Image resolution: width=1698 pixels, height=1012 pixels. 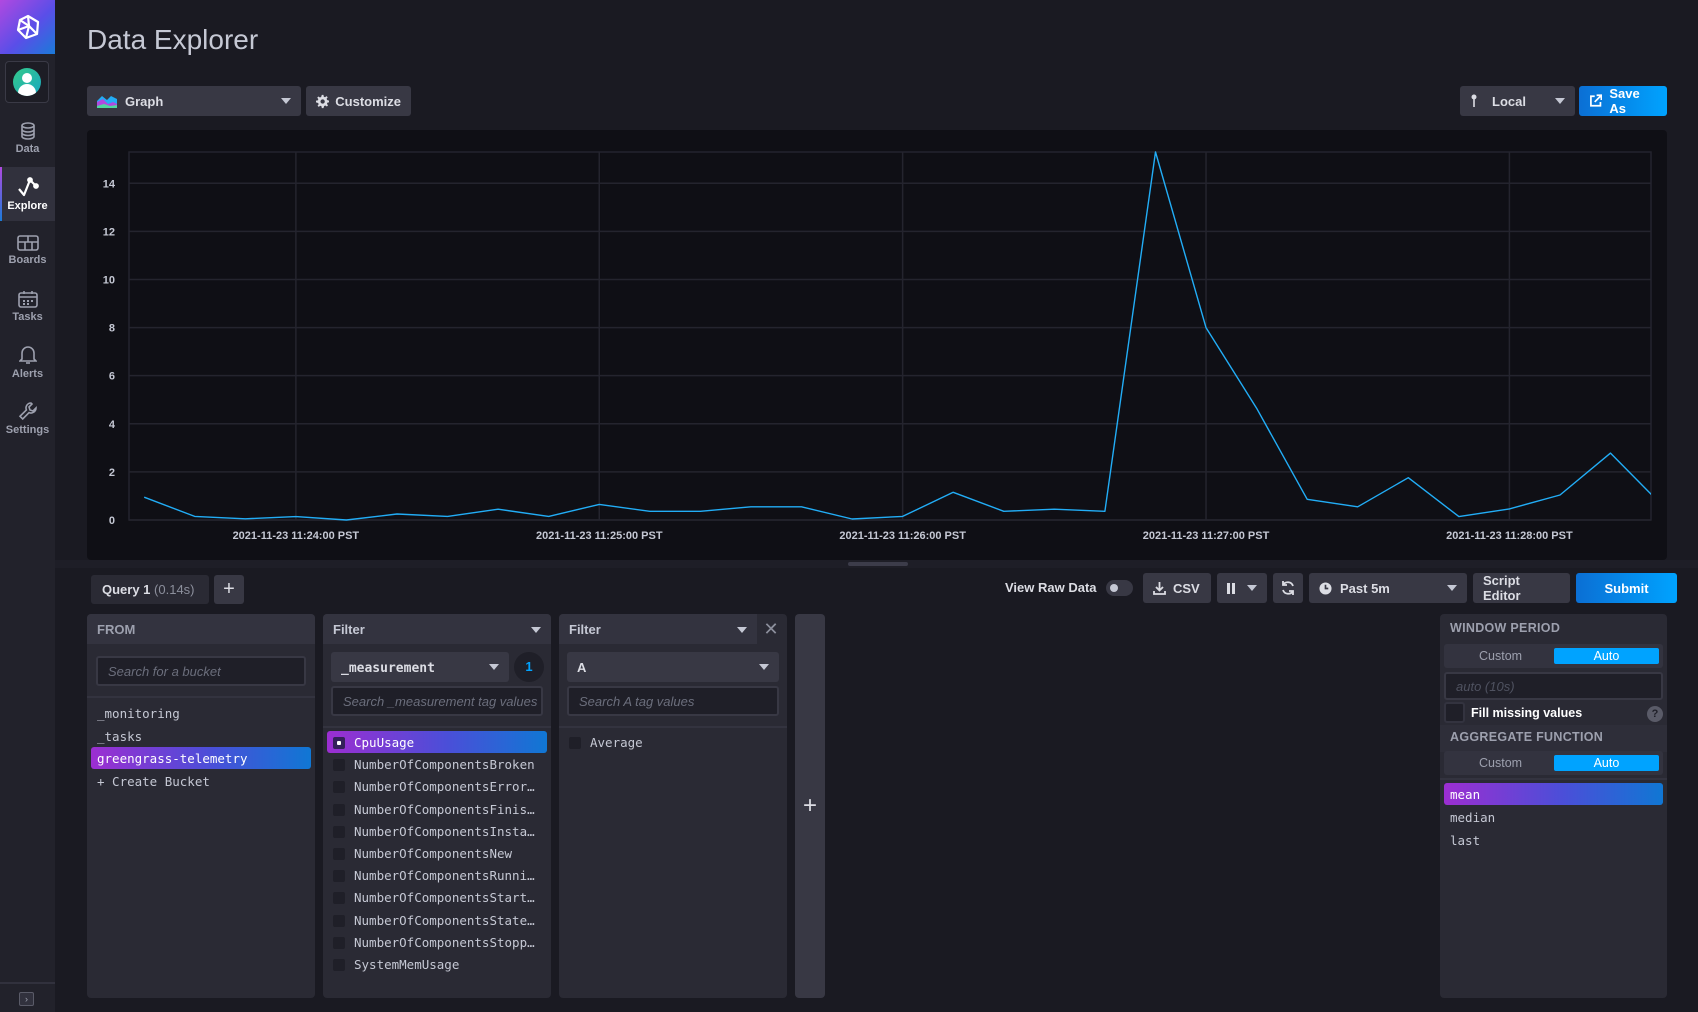 I want to click on tag-key-dropdown: _measurement, so click(x=420, y=667).